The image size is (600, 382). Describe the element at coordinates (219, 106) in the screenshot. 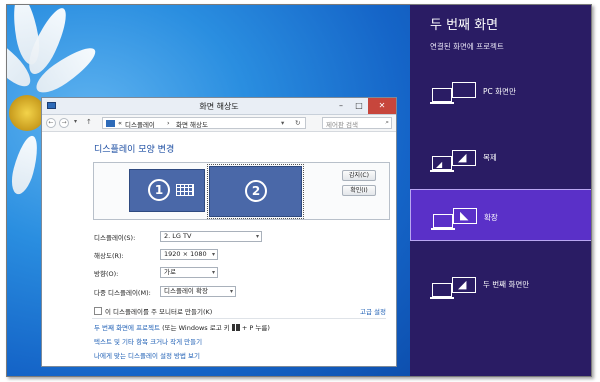

I see `window-titlebar: 화면 해상도 – □ ✕` at that location.